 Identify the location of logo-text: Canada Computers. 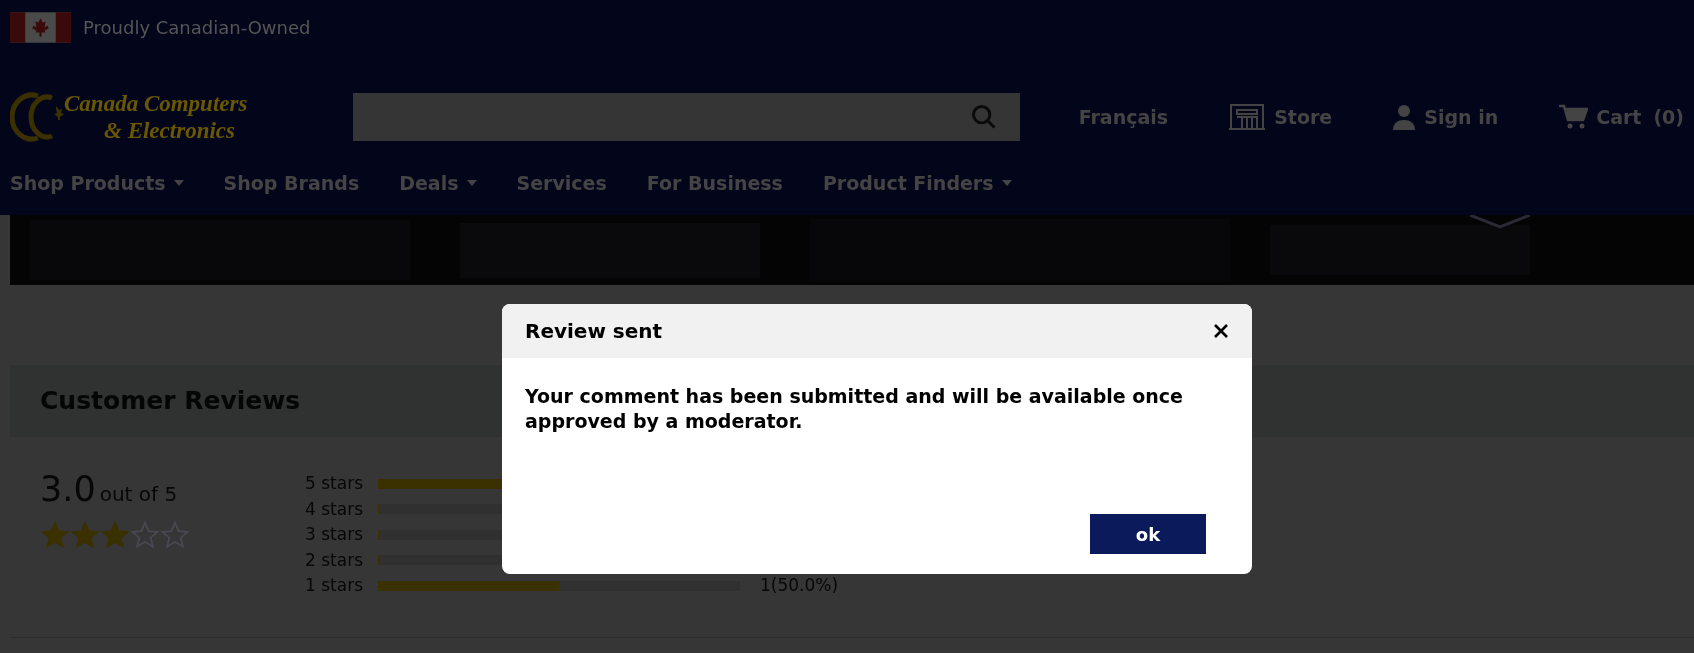
(156, 103).